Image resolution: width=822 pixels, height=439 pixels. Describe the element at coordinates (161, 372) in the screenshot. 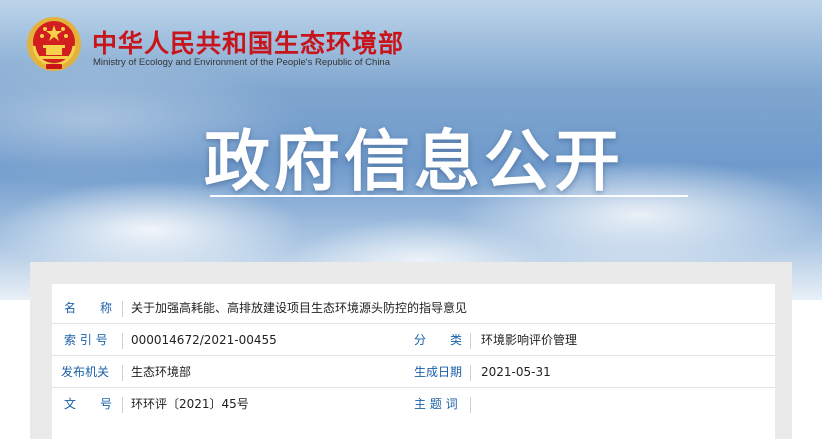

I see `publisher-value: 生态环境部` at that location.